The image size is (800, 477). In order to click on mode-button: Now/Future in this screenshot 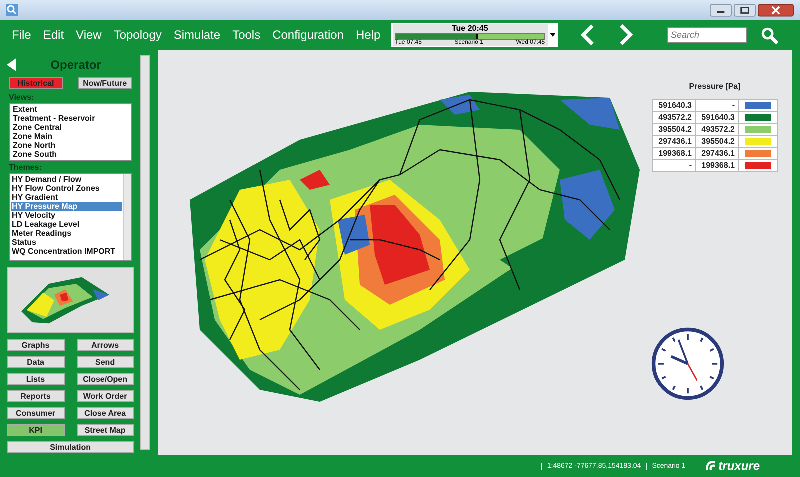, I will do `click(105, 83)`.